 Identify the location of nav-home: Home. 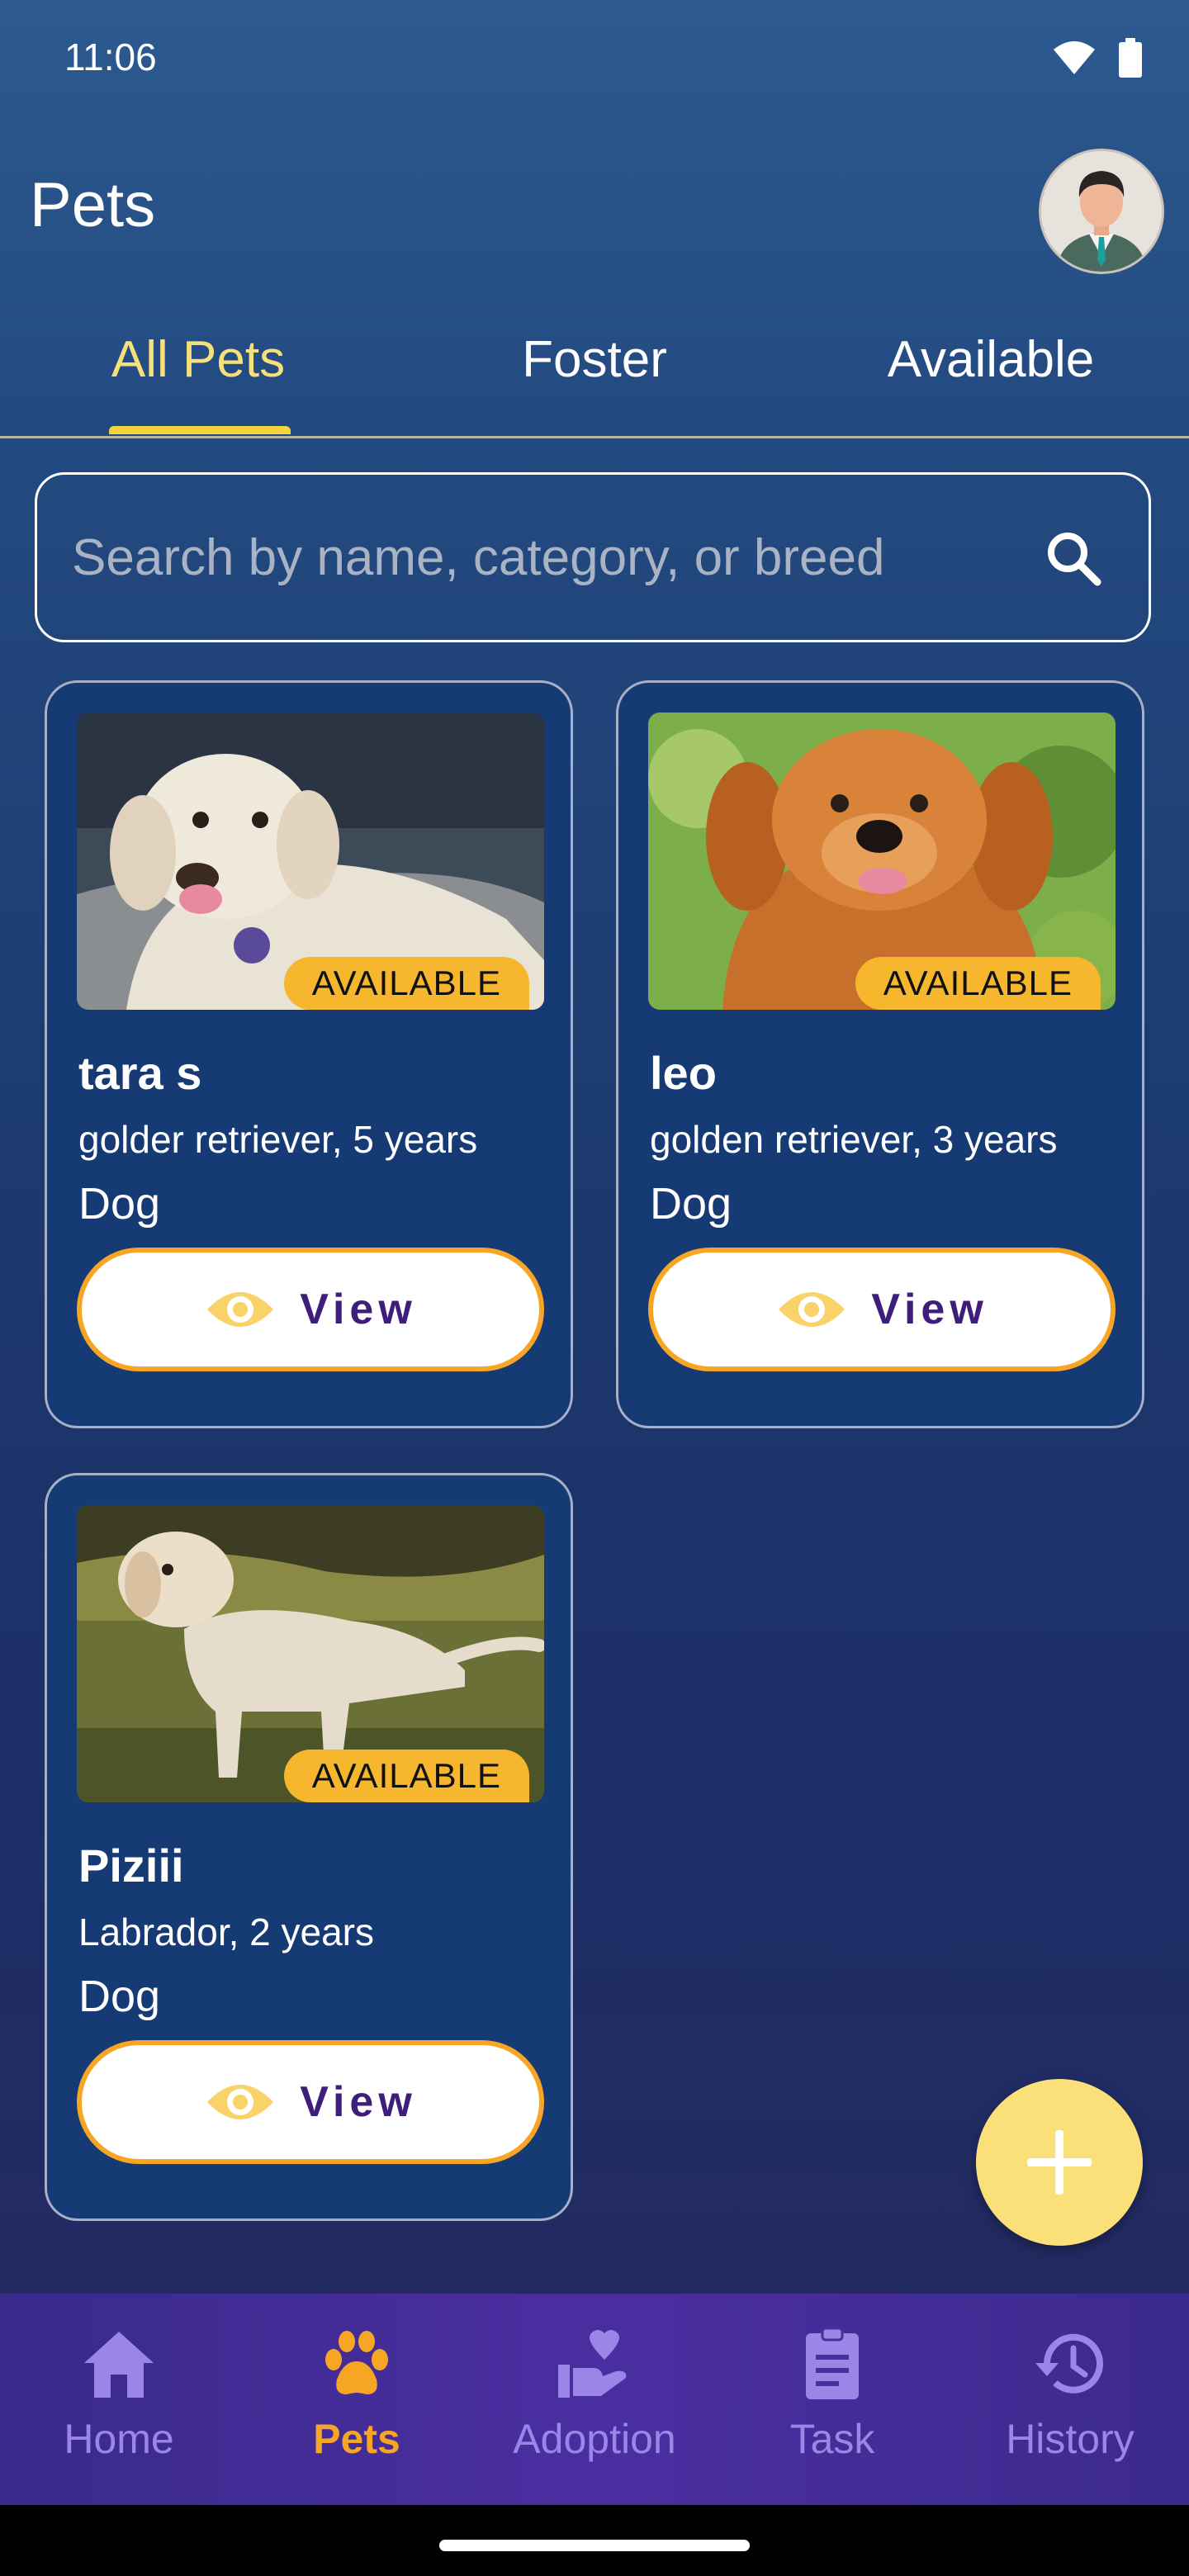
(119, 2395).